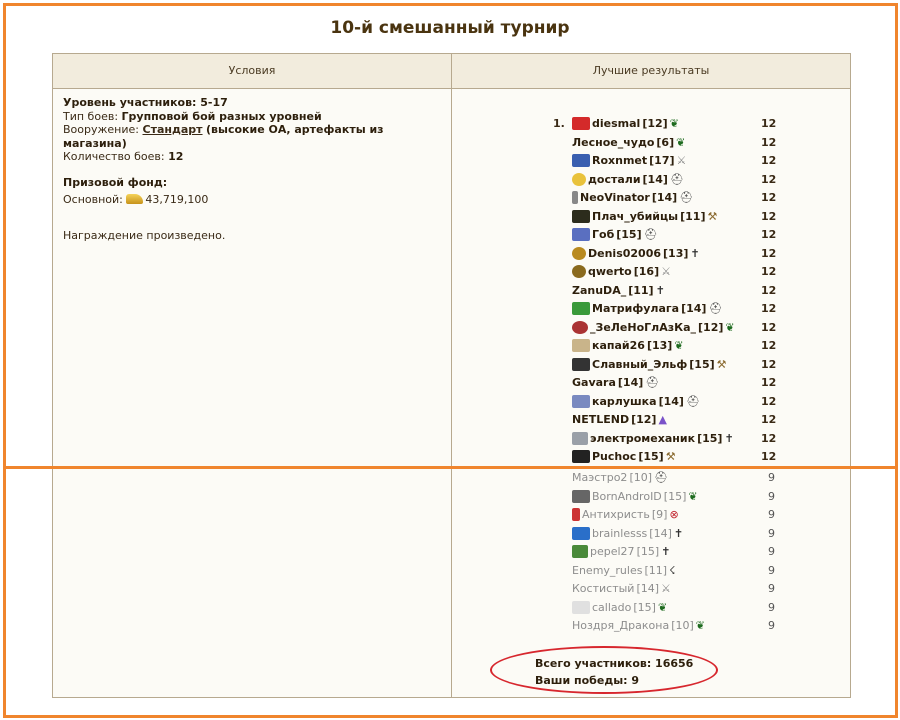  I want to click on player-name: NeoVinator, so click(615, 197).